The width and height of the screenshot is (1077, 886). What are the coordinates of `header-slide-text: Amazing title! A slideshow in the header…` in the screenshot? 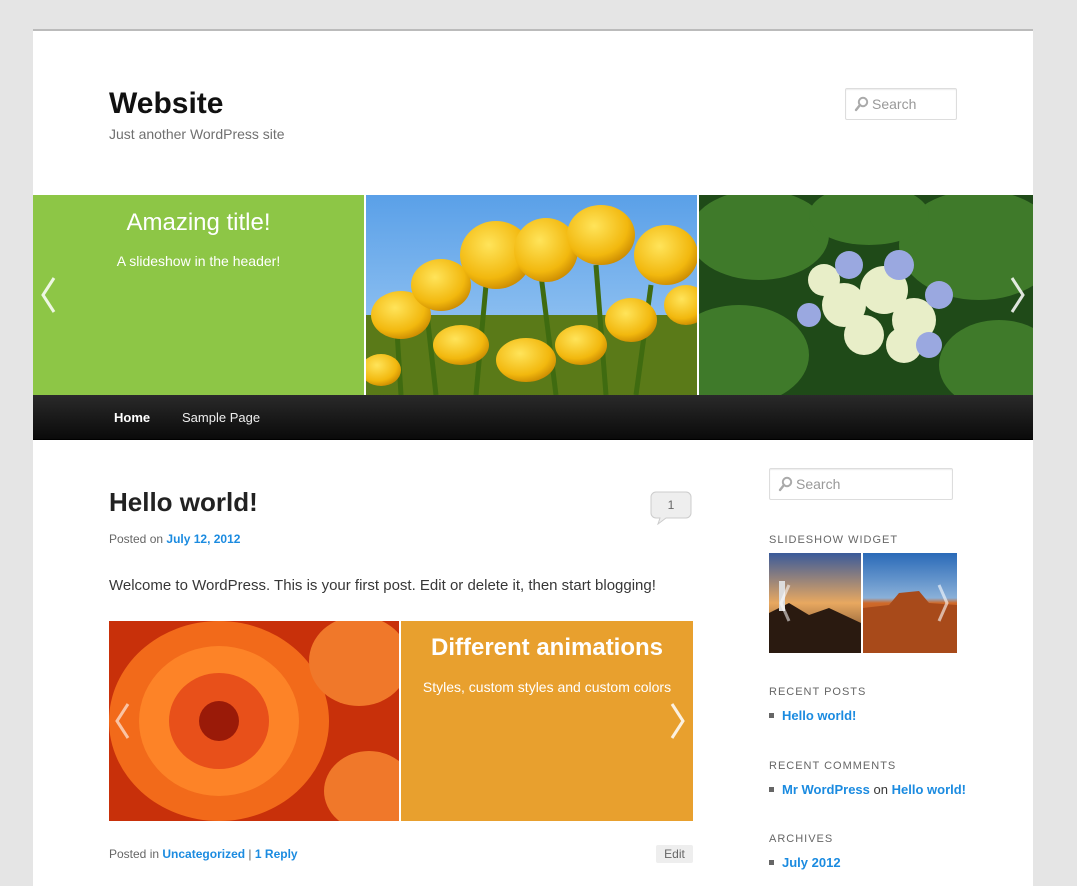 It's located at (198, 295).